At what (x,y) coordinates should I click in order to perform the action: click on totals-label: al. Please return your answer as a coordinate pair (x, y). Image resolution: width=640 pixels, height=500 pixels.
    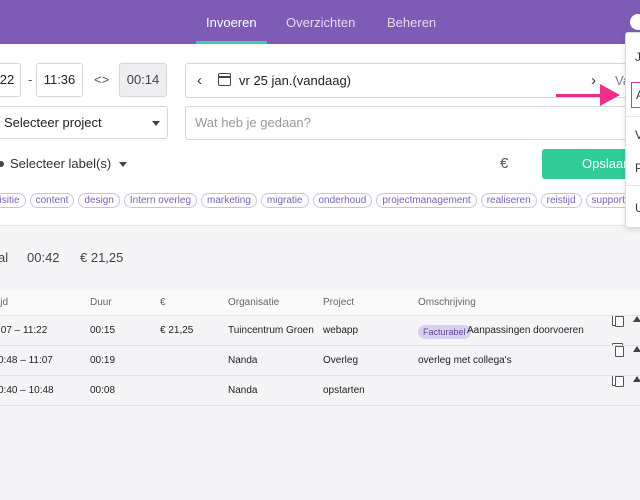
    Looking at the image, I should click on (4, 257).